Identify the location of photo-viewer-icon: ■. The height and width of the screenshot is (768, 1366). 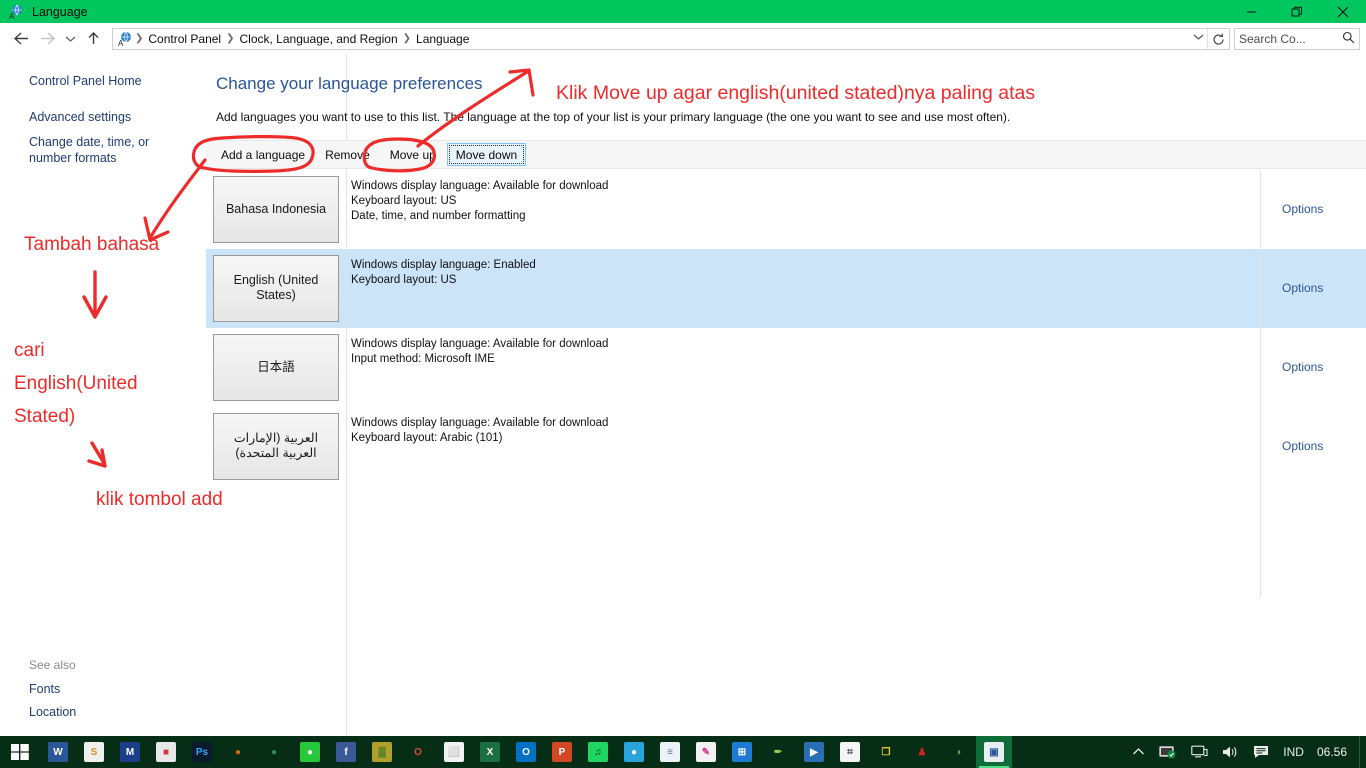
(166, 752).